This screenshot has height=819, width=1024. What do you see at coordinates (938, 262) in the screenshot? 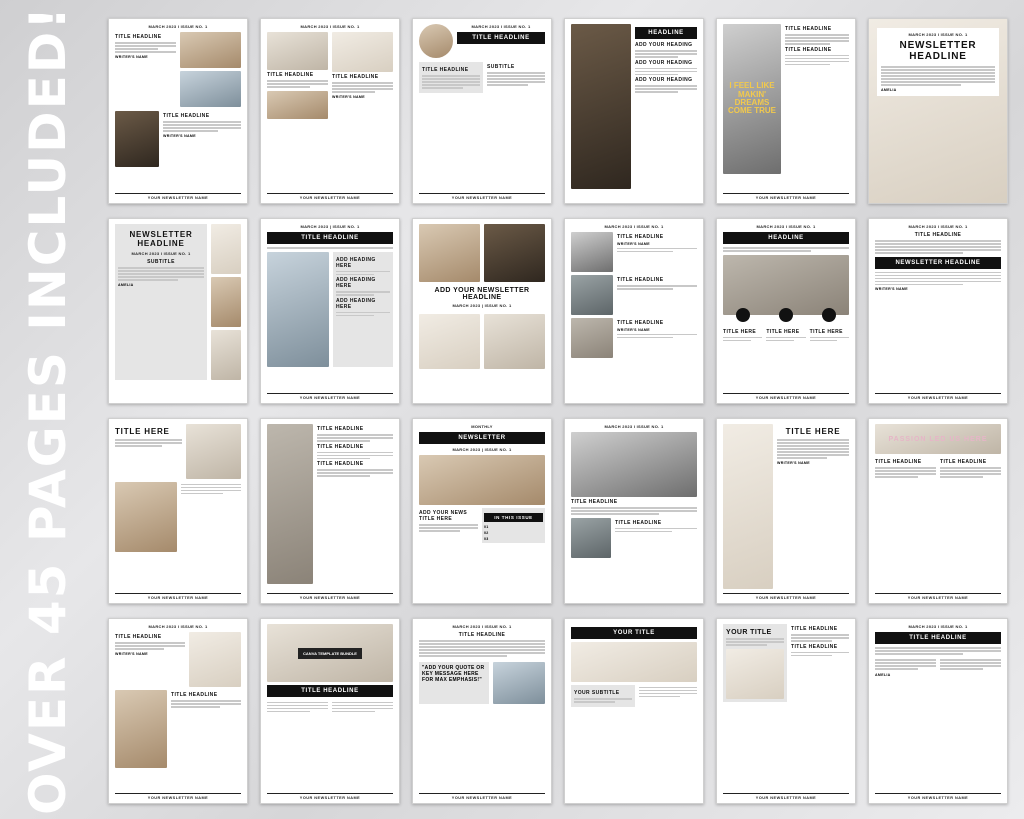
I see `newsletter-headline-box: NEWSLETTER HEADLINE` at bounding box center [938, 262].